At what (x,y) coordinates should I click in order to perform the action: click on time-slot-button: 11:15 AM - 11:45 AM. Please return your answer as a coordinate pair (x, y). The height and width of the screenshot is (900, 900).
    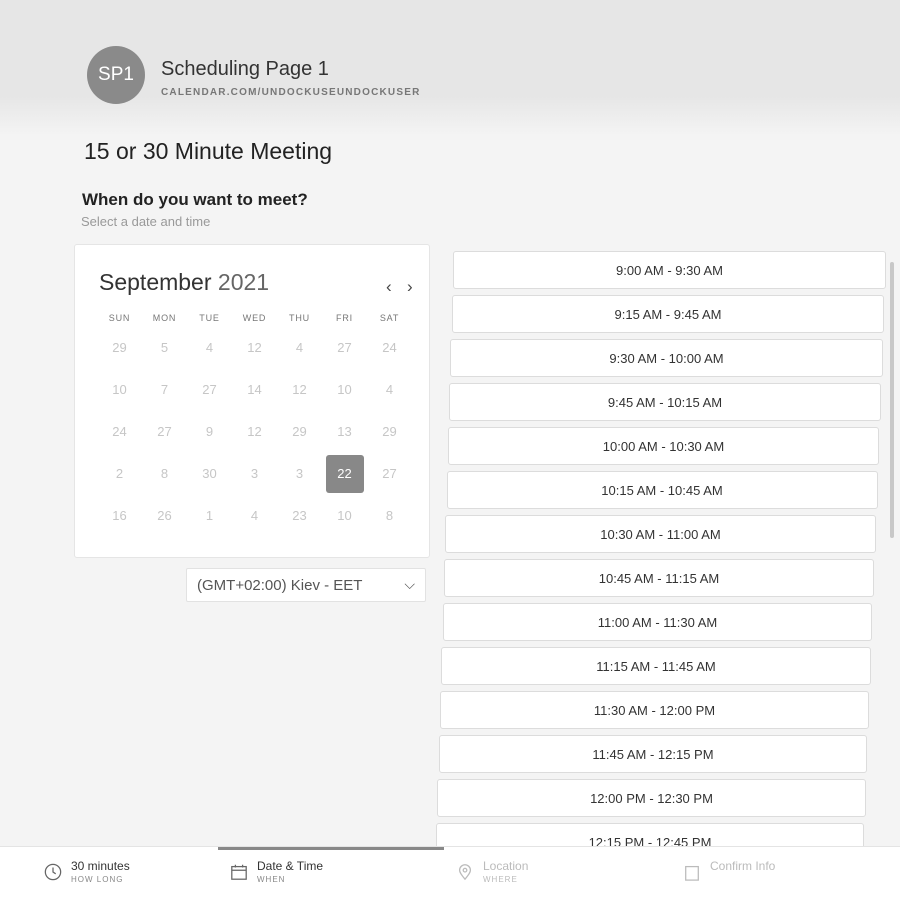
    Looking at the image, I should click on (656, 666).